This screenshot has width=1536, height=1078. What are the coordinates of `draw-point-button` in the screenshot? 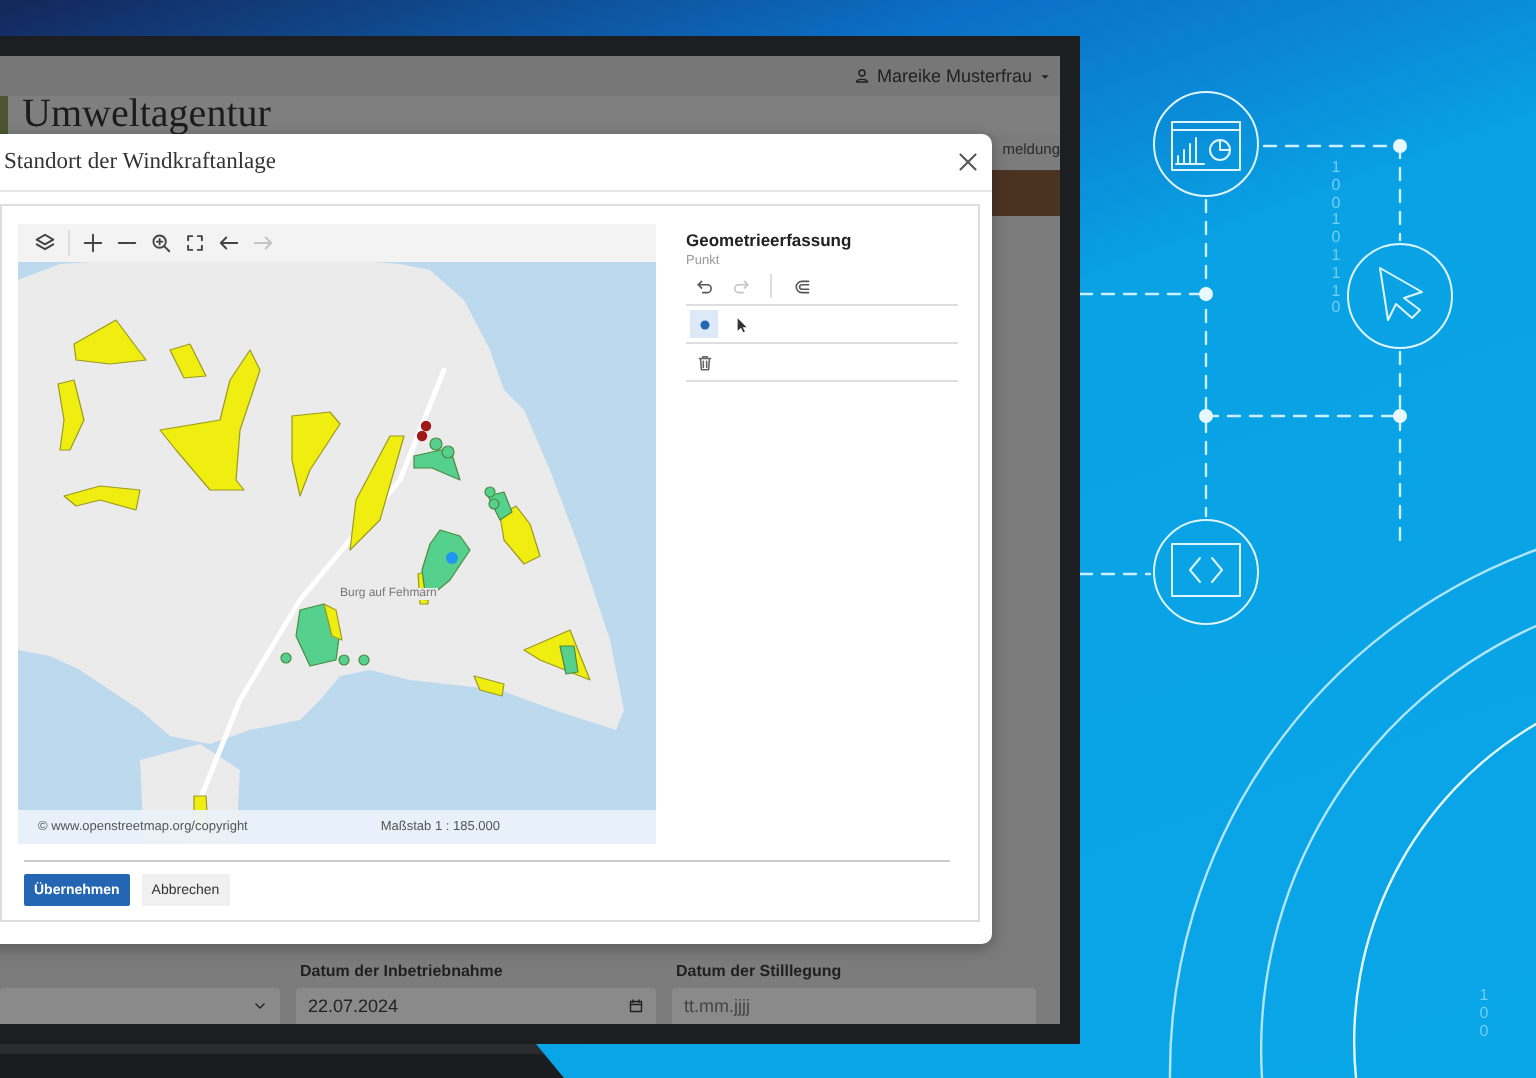 It's located at (704, 324).